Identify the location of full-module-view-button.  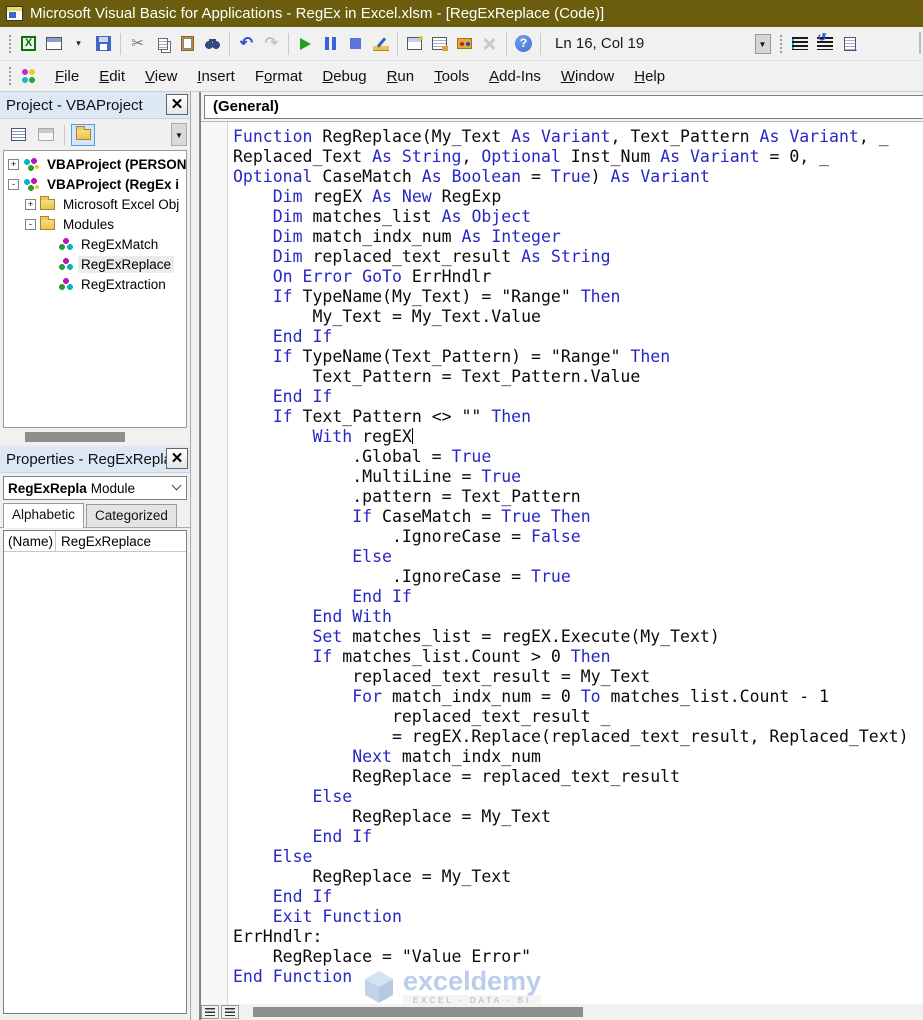
(230, 1012).